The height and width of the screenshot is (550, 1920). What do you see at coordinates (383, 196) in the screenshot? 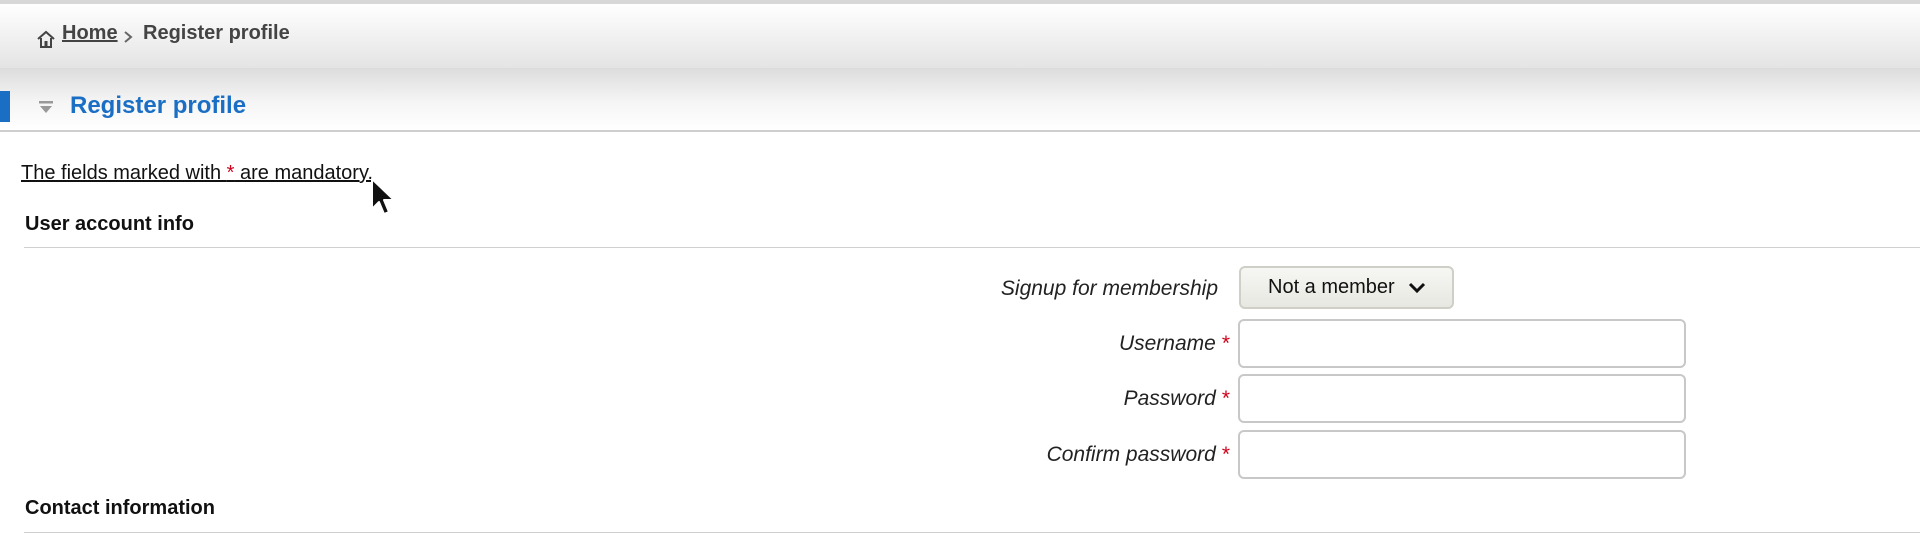
I see `mouse-pointer-icon` at bounding box center [383, 196].